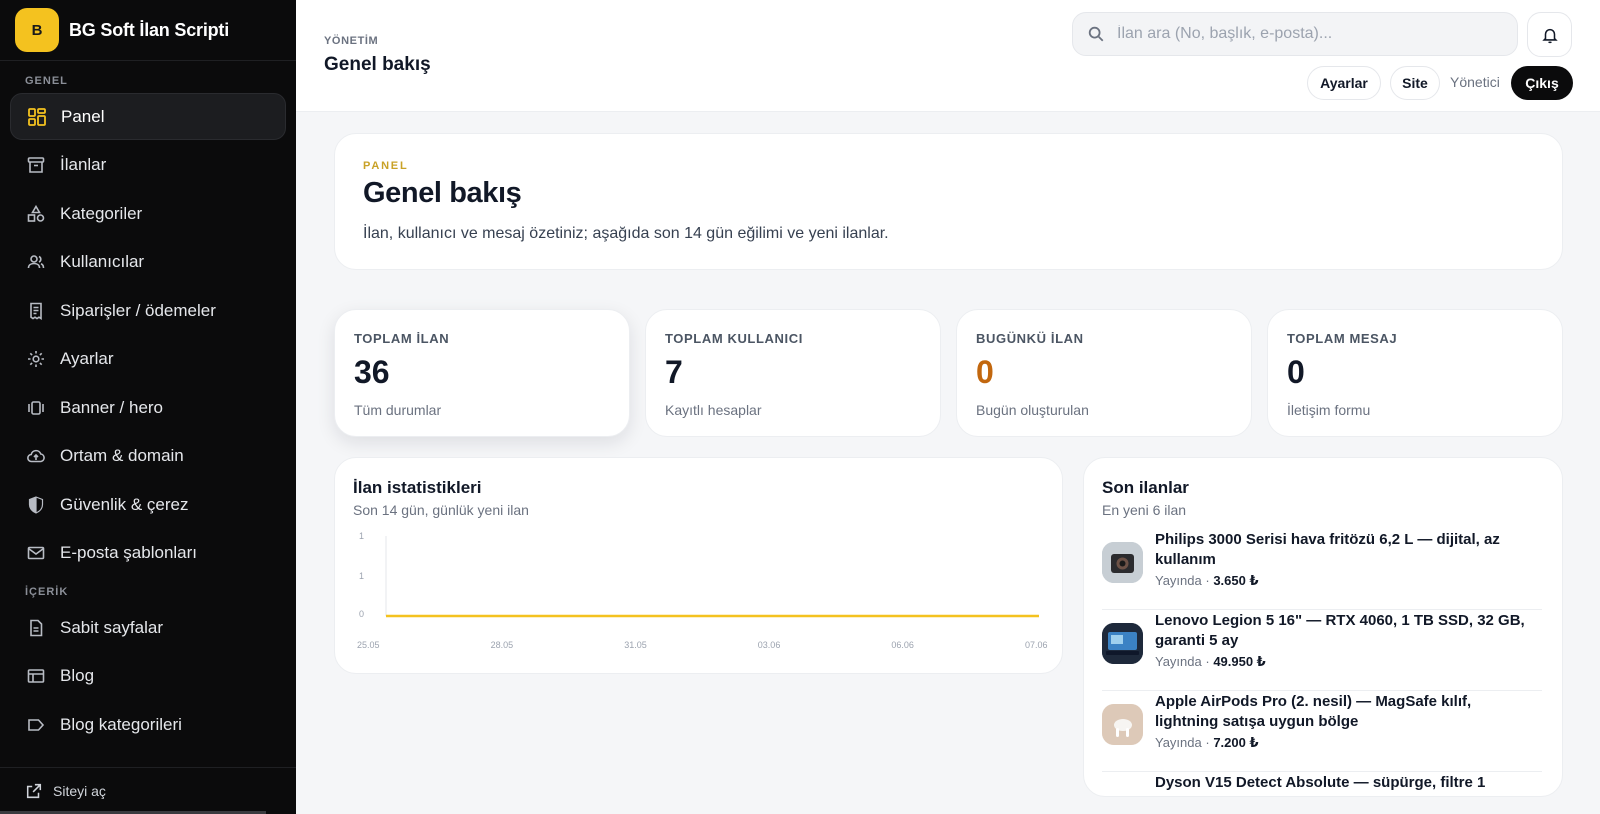 This screenshot has height=814, width=1600. What do you see at coordinates (148, 165) in the screenshot?
I see `sidebar-item-listings: İlanlar` at bounding box center [148, 165].